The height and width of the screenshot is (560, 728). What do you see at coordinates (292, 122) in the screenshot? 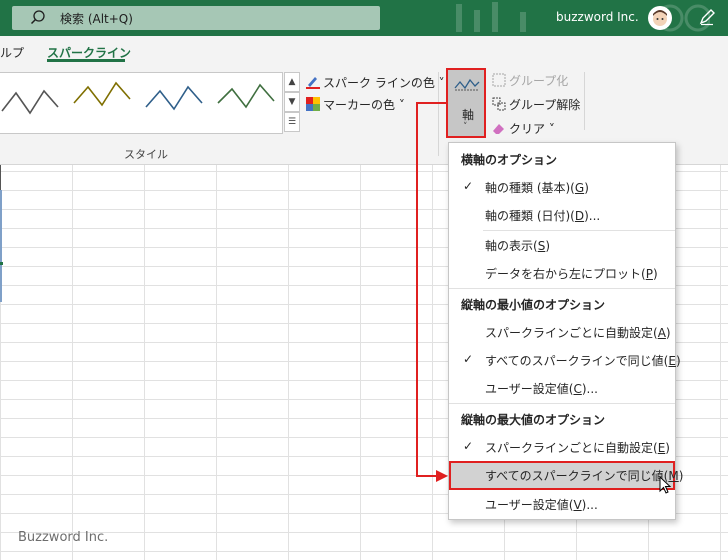
I see `gallery-more-button: ☰` at bounding box center [292, 122].